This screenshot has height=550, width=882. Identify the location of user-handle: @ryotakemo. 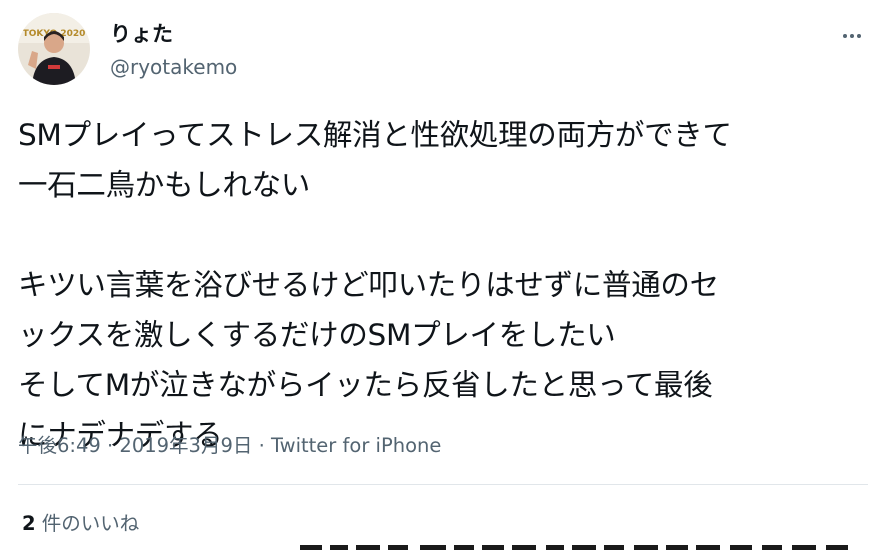
(173, 67).